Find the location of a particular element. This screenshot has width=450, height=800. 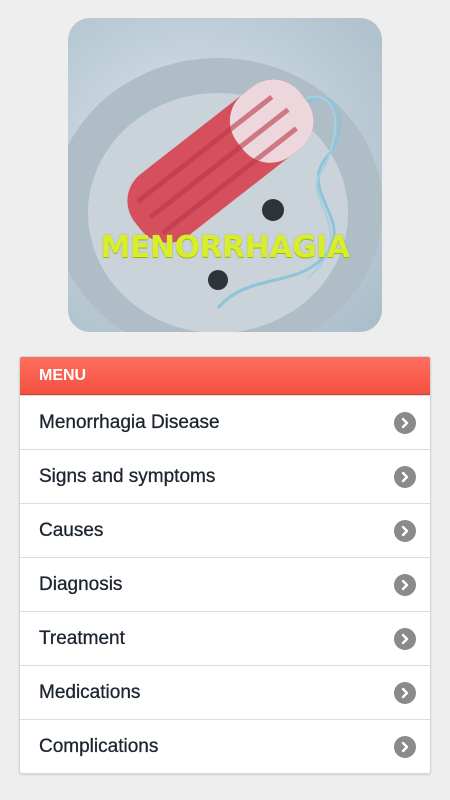

menu-item-causes: Causes is located at coordinates (225, 530).